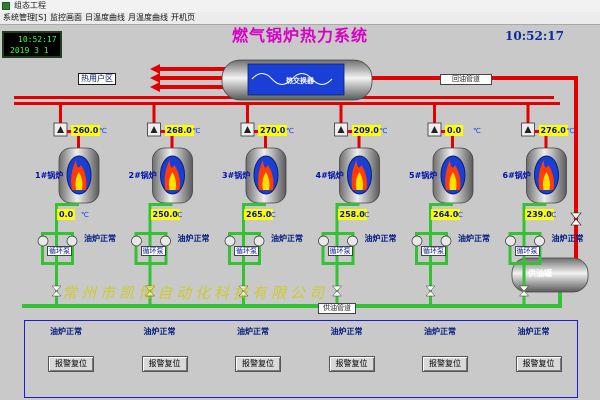 This screenshot has width=600, height=400. I want to click on oil-temp-unit-1: ℃, so click(85, 215).